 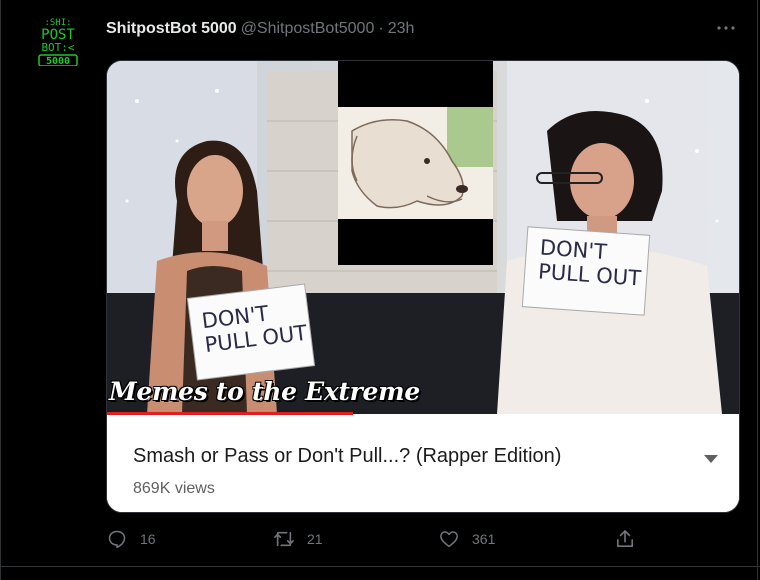 I want to click on reply-count: 16, so click(x=148, y=539).